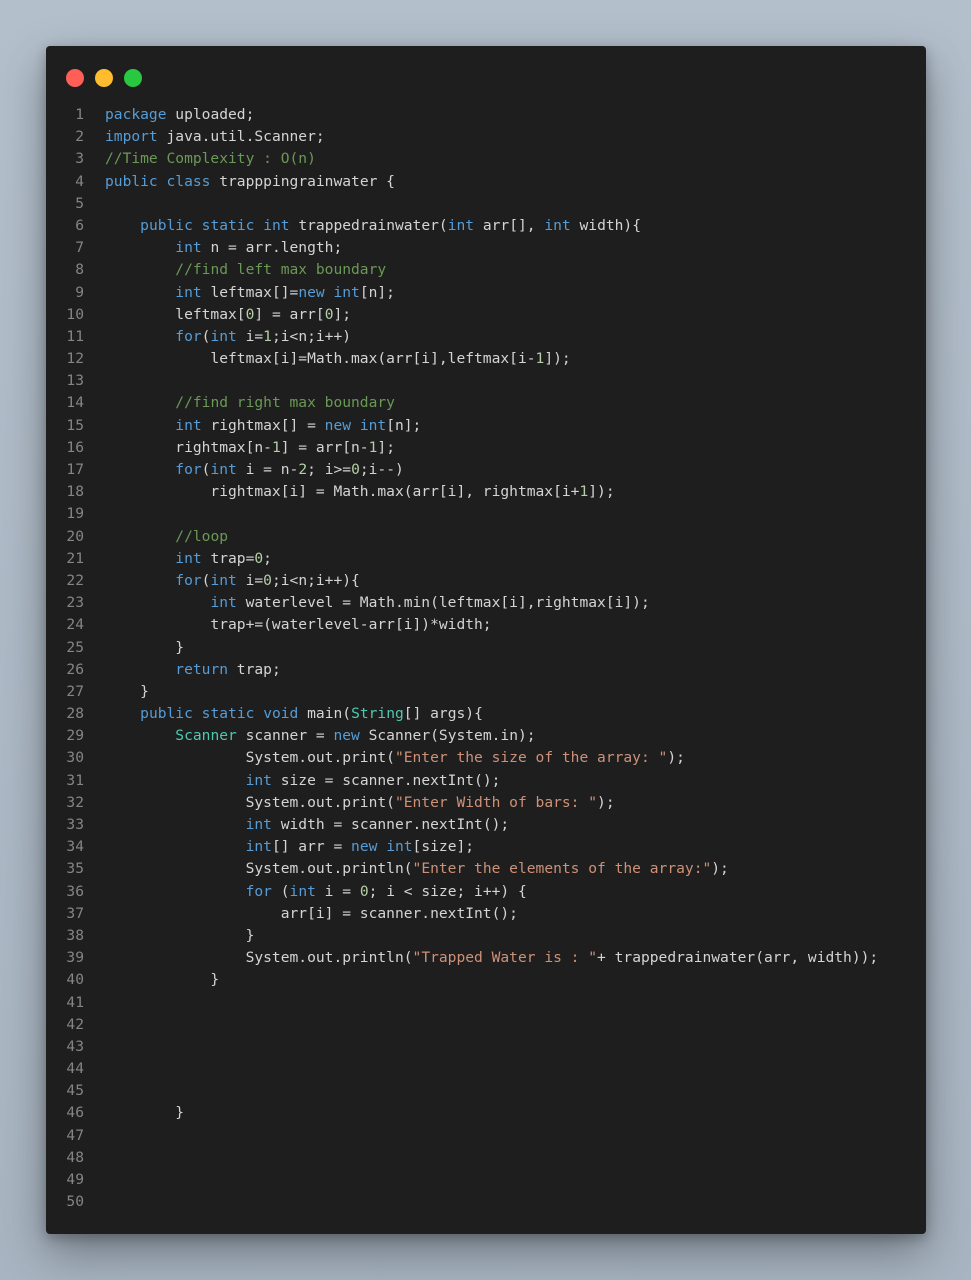 The height and width of the screenshot is (1280, 971). I want to click on line-number: 14, so click(75, 403).